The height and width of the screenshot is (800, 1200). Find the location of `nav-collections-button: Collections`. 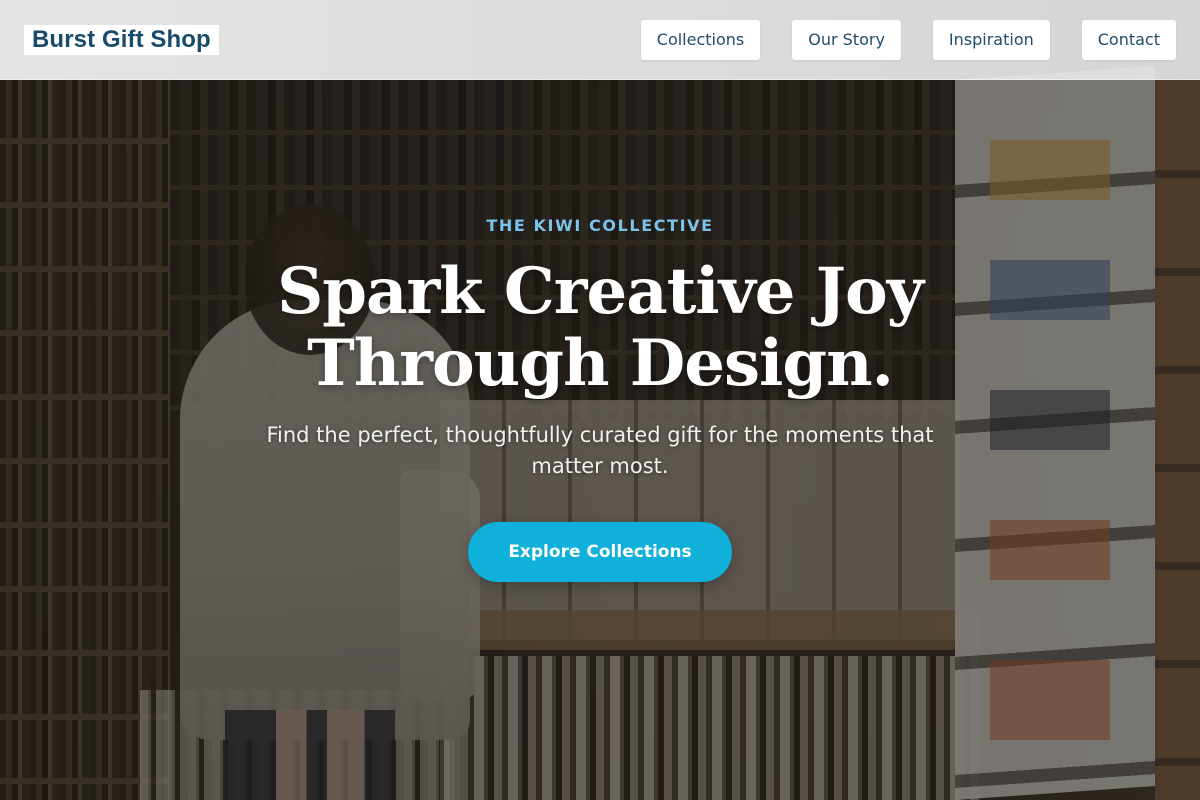

nav-collections-button: Collections is located at coordinates (700, 39).